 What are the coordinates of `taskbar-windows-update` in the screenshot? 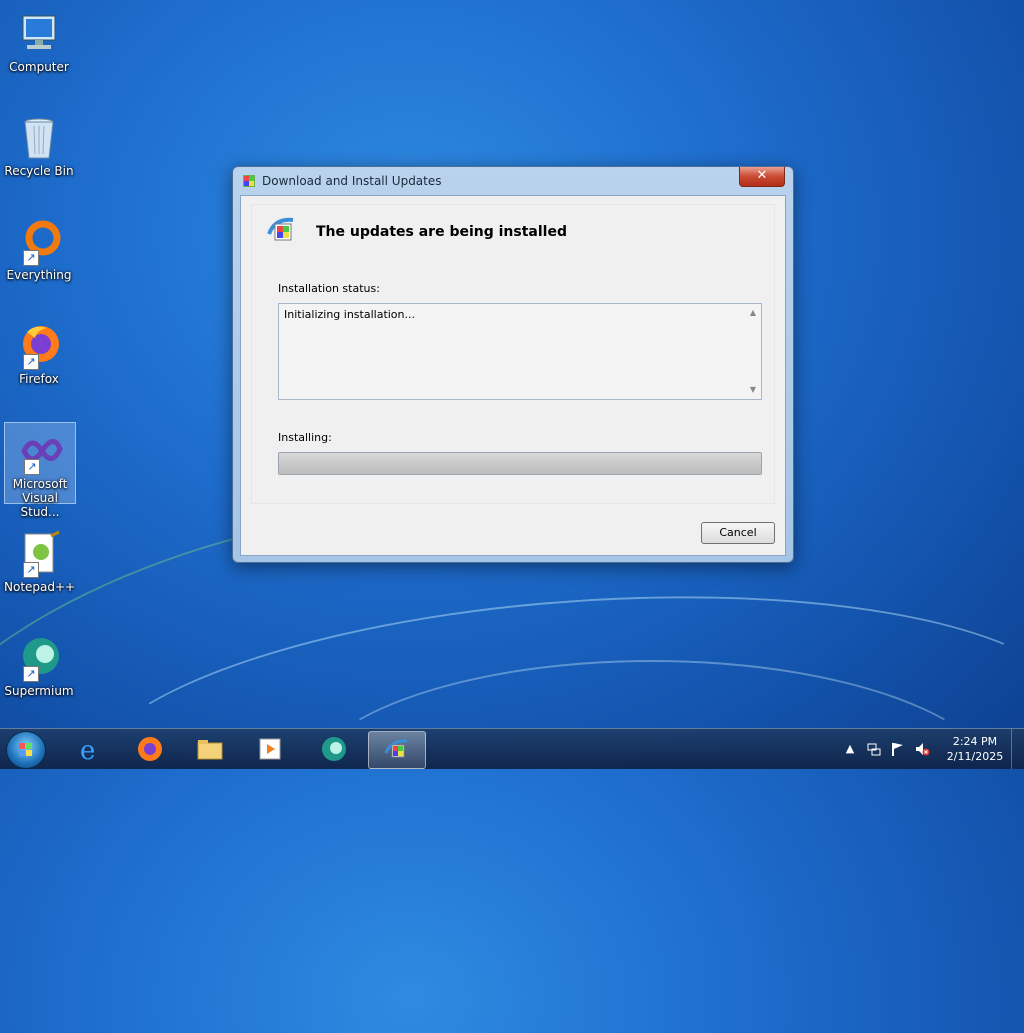 It's located at (397, 750).